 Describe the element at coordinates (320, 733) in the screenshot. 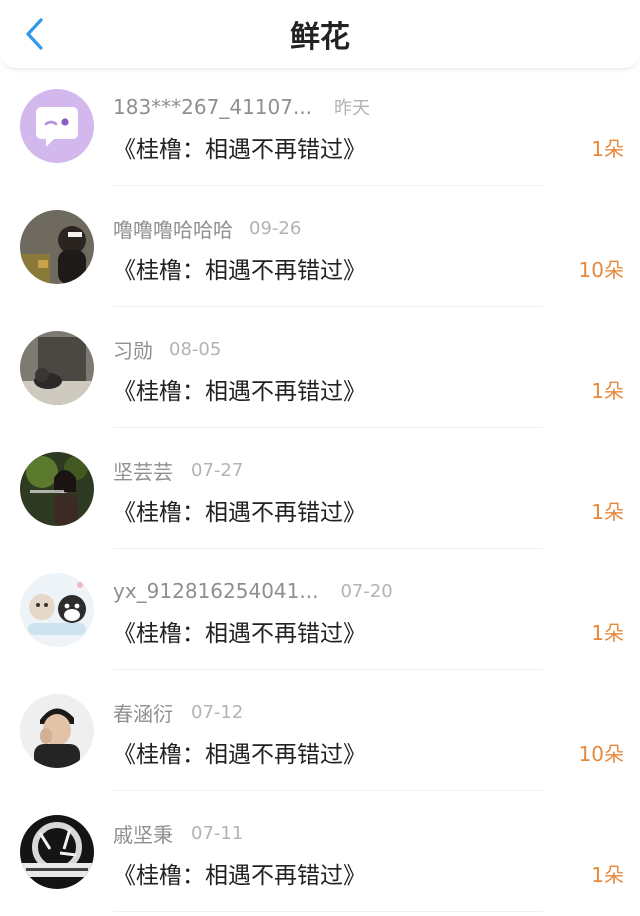

I see `list-item: 春涵衍 07-12 《桂橹：相遇不再错过》 10朵` at that location.